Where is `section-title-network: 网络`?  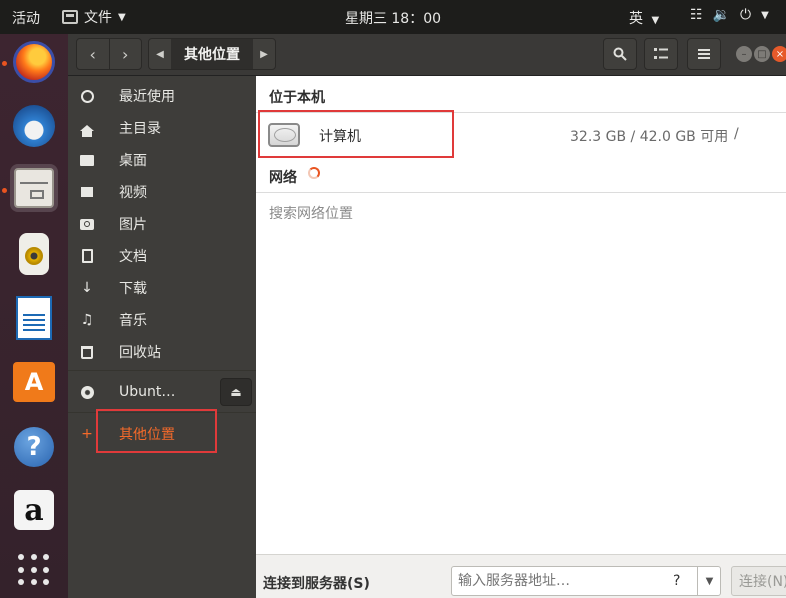
section-title-network: 网络 is located at coordinates (283, 178).